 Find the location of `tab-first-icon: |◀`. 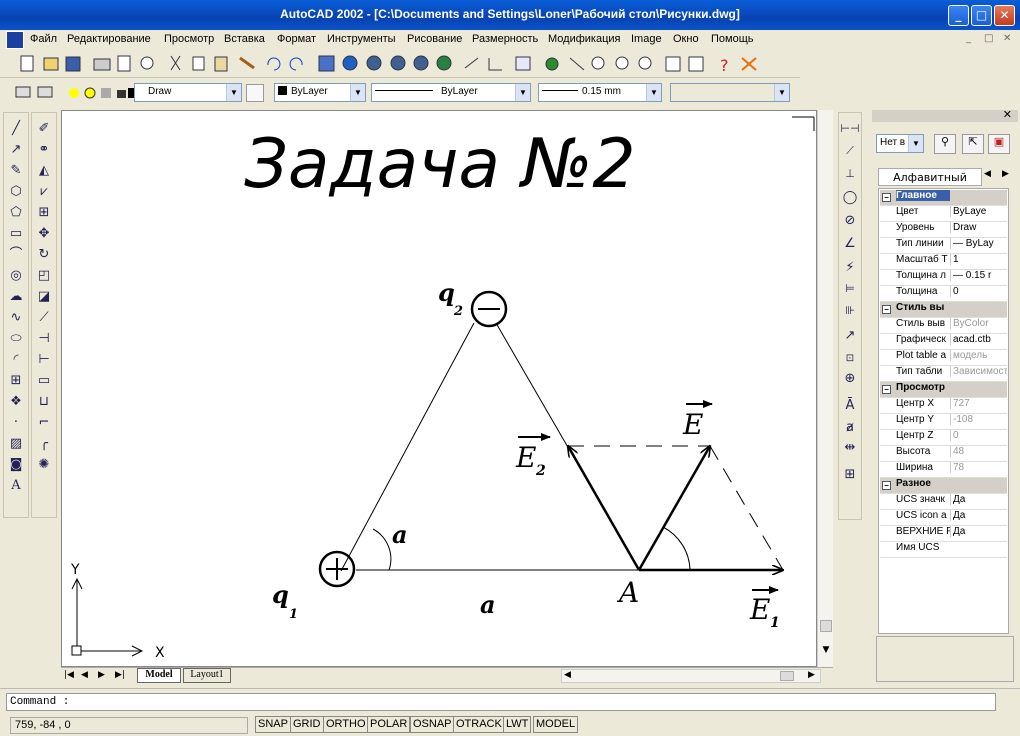

tab-first-icon: |◀ is located at coordinates (69, 675).